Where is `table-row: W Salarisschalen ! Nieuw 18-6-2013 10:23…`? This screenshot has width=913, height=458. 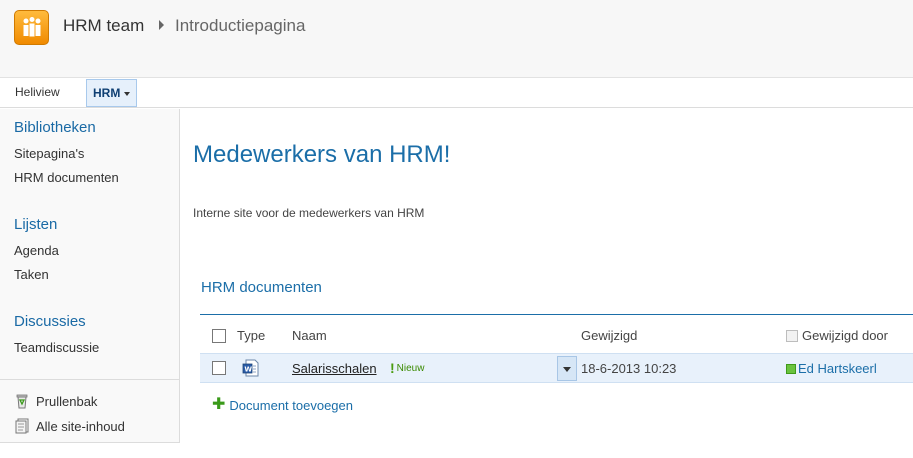
table-row: W Salarisschalen ! Nieuw 18-6-2013 10:23… is located at coordinates (556, 368).